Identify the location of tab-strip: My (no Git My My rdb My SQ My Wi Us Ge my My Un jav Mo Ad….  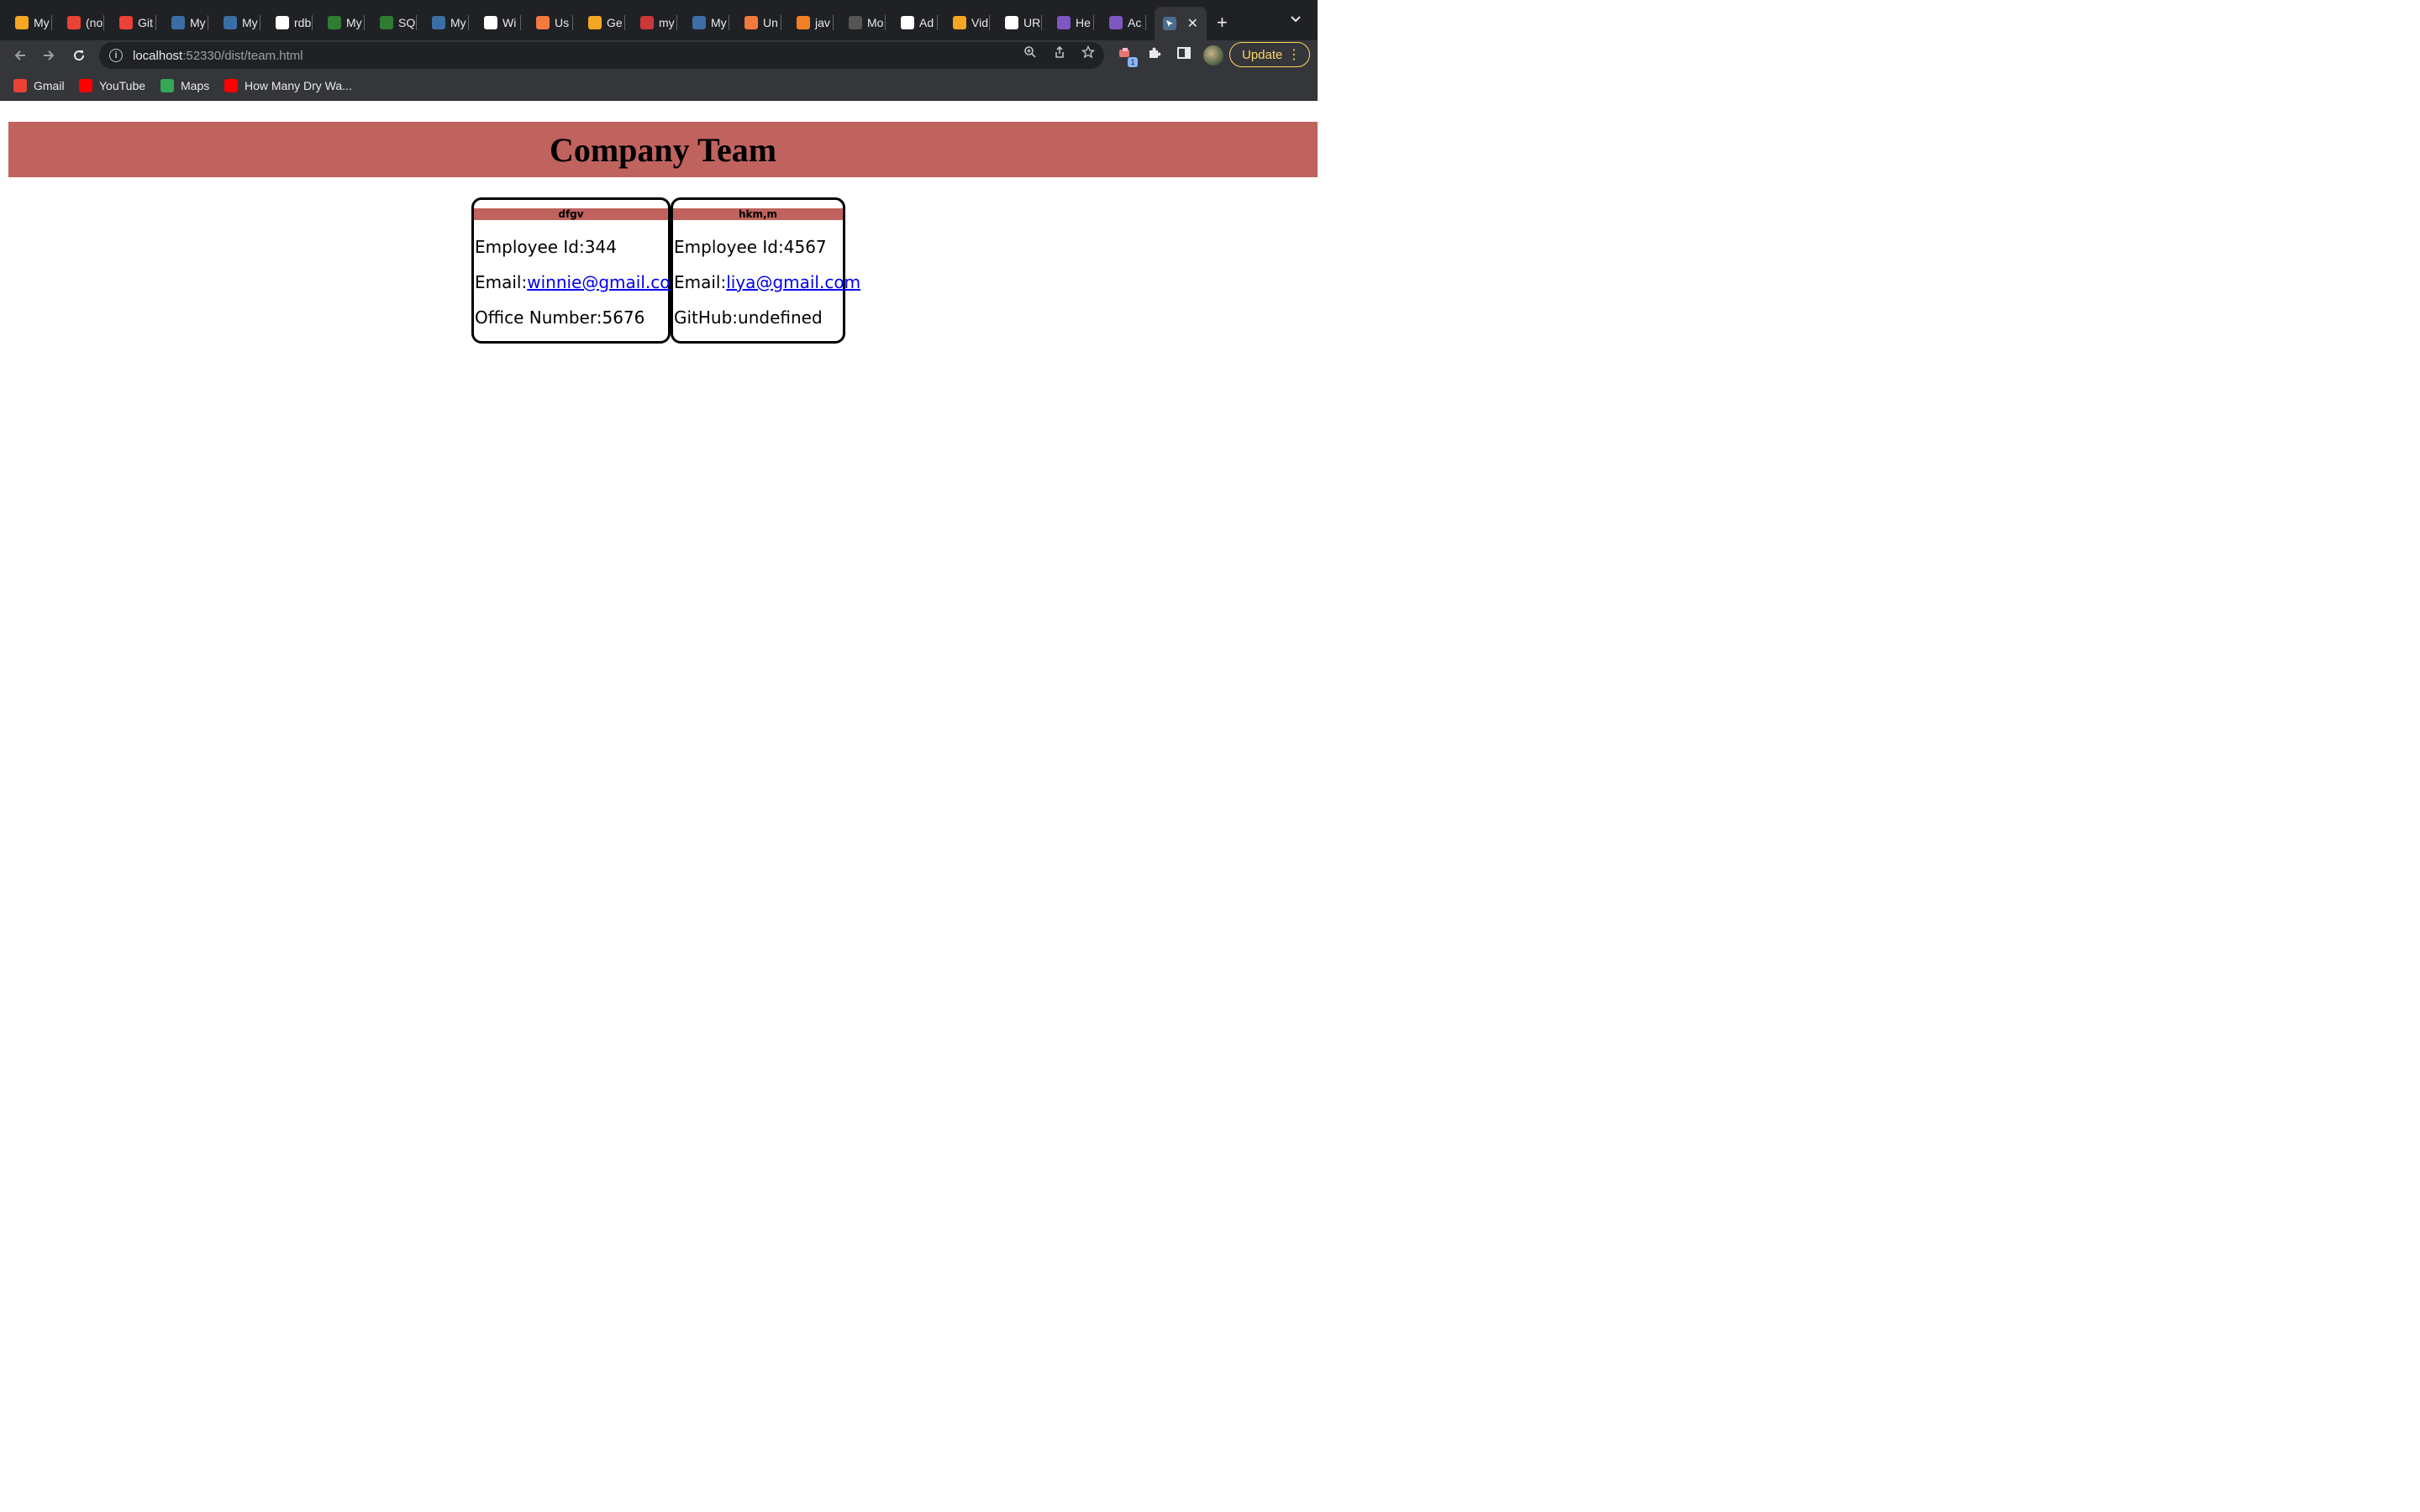
(659, 20).